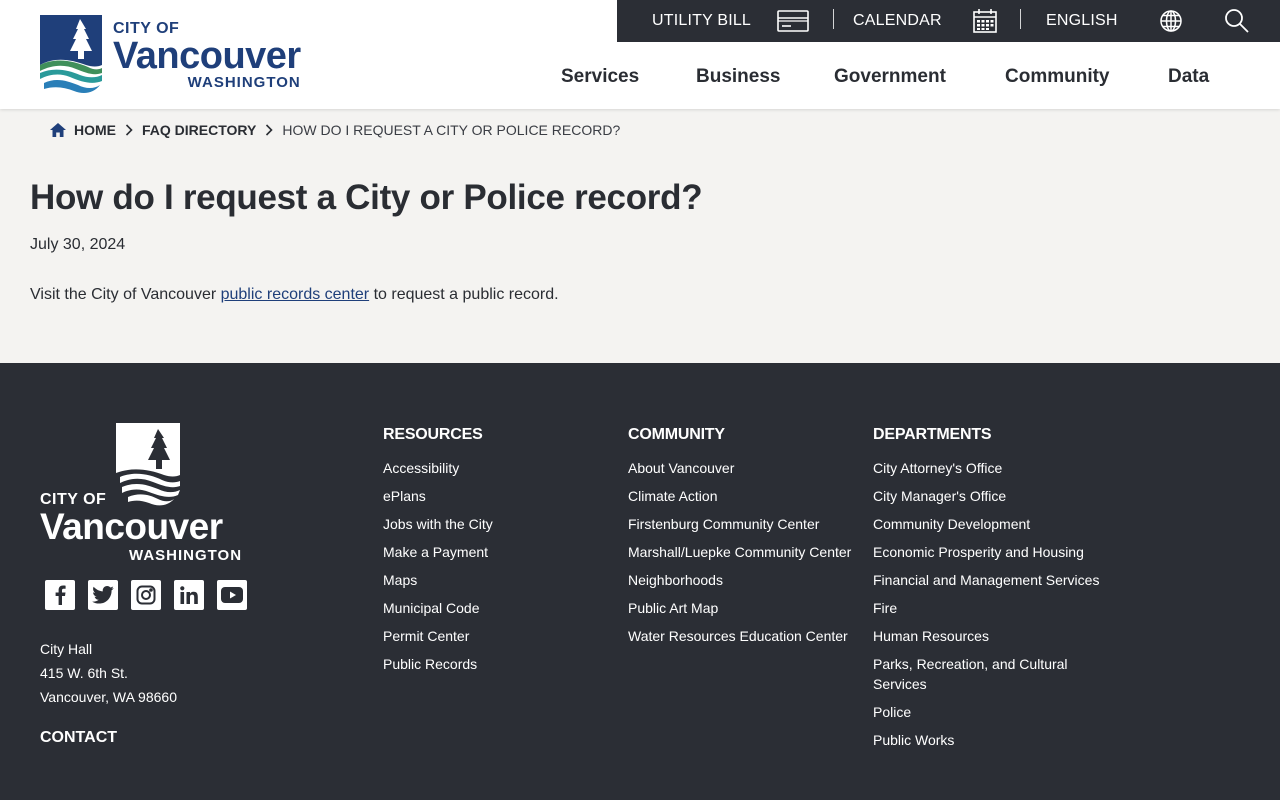  Describe the element at coordinates (793, 21) in the screenshot. I see `bill-icon` at that location.